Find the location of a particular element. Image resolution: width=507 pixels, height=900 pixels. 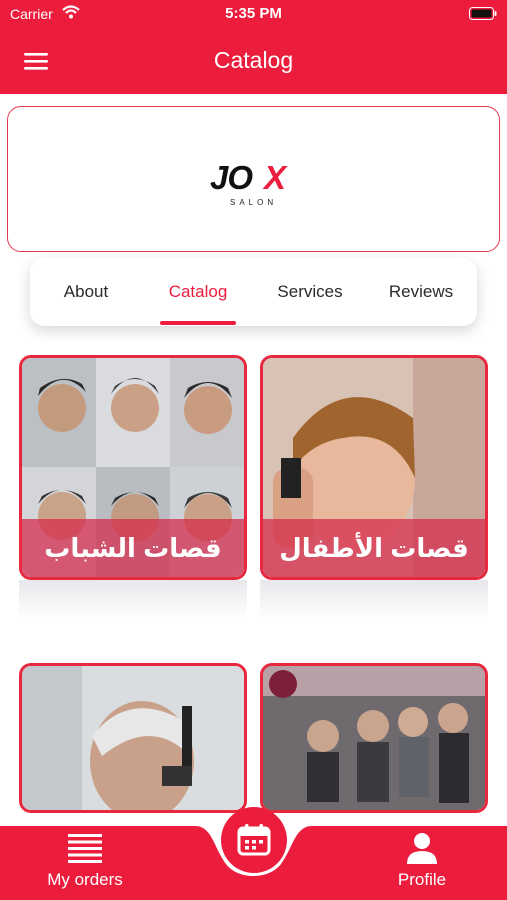

catalog-card-kids-haircuts: قصات الأطفال is located at coordinates (374, 467).